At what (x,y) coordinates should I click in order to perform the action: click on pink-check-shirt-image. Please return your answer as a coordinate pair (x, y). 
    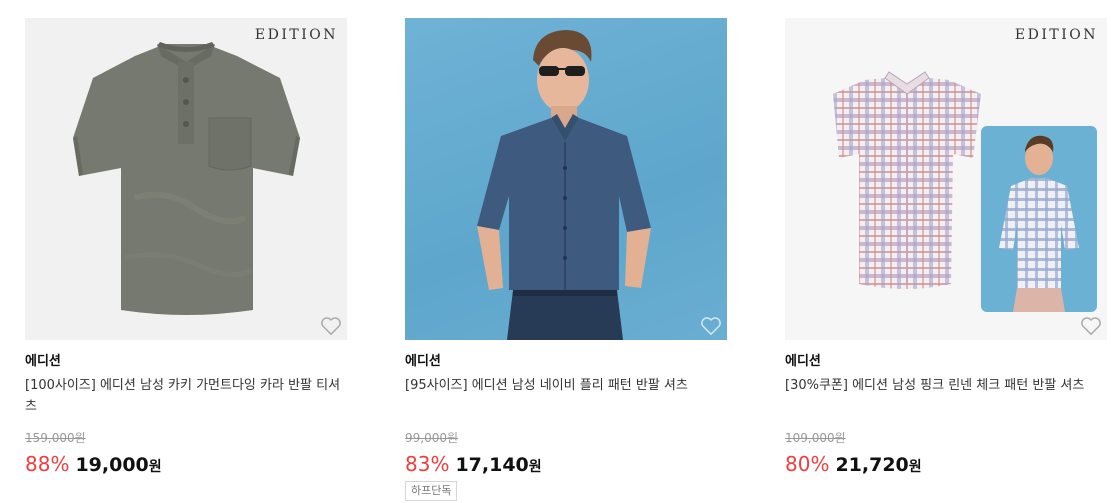
    Looking at the image, I should click on (965, 191).